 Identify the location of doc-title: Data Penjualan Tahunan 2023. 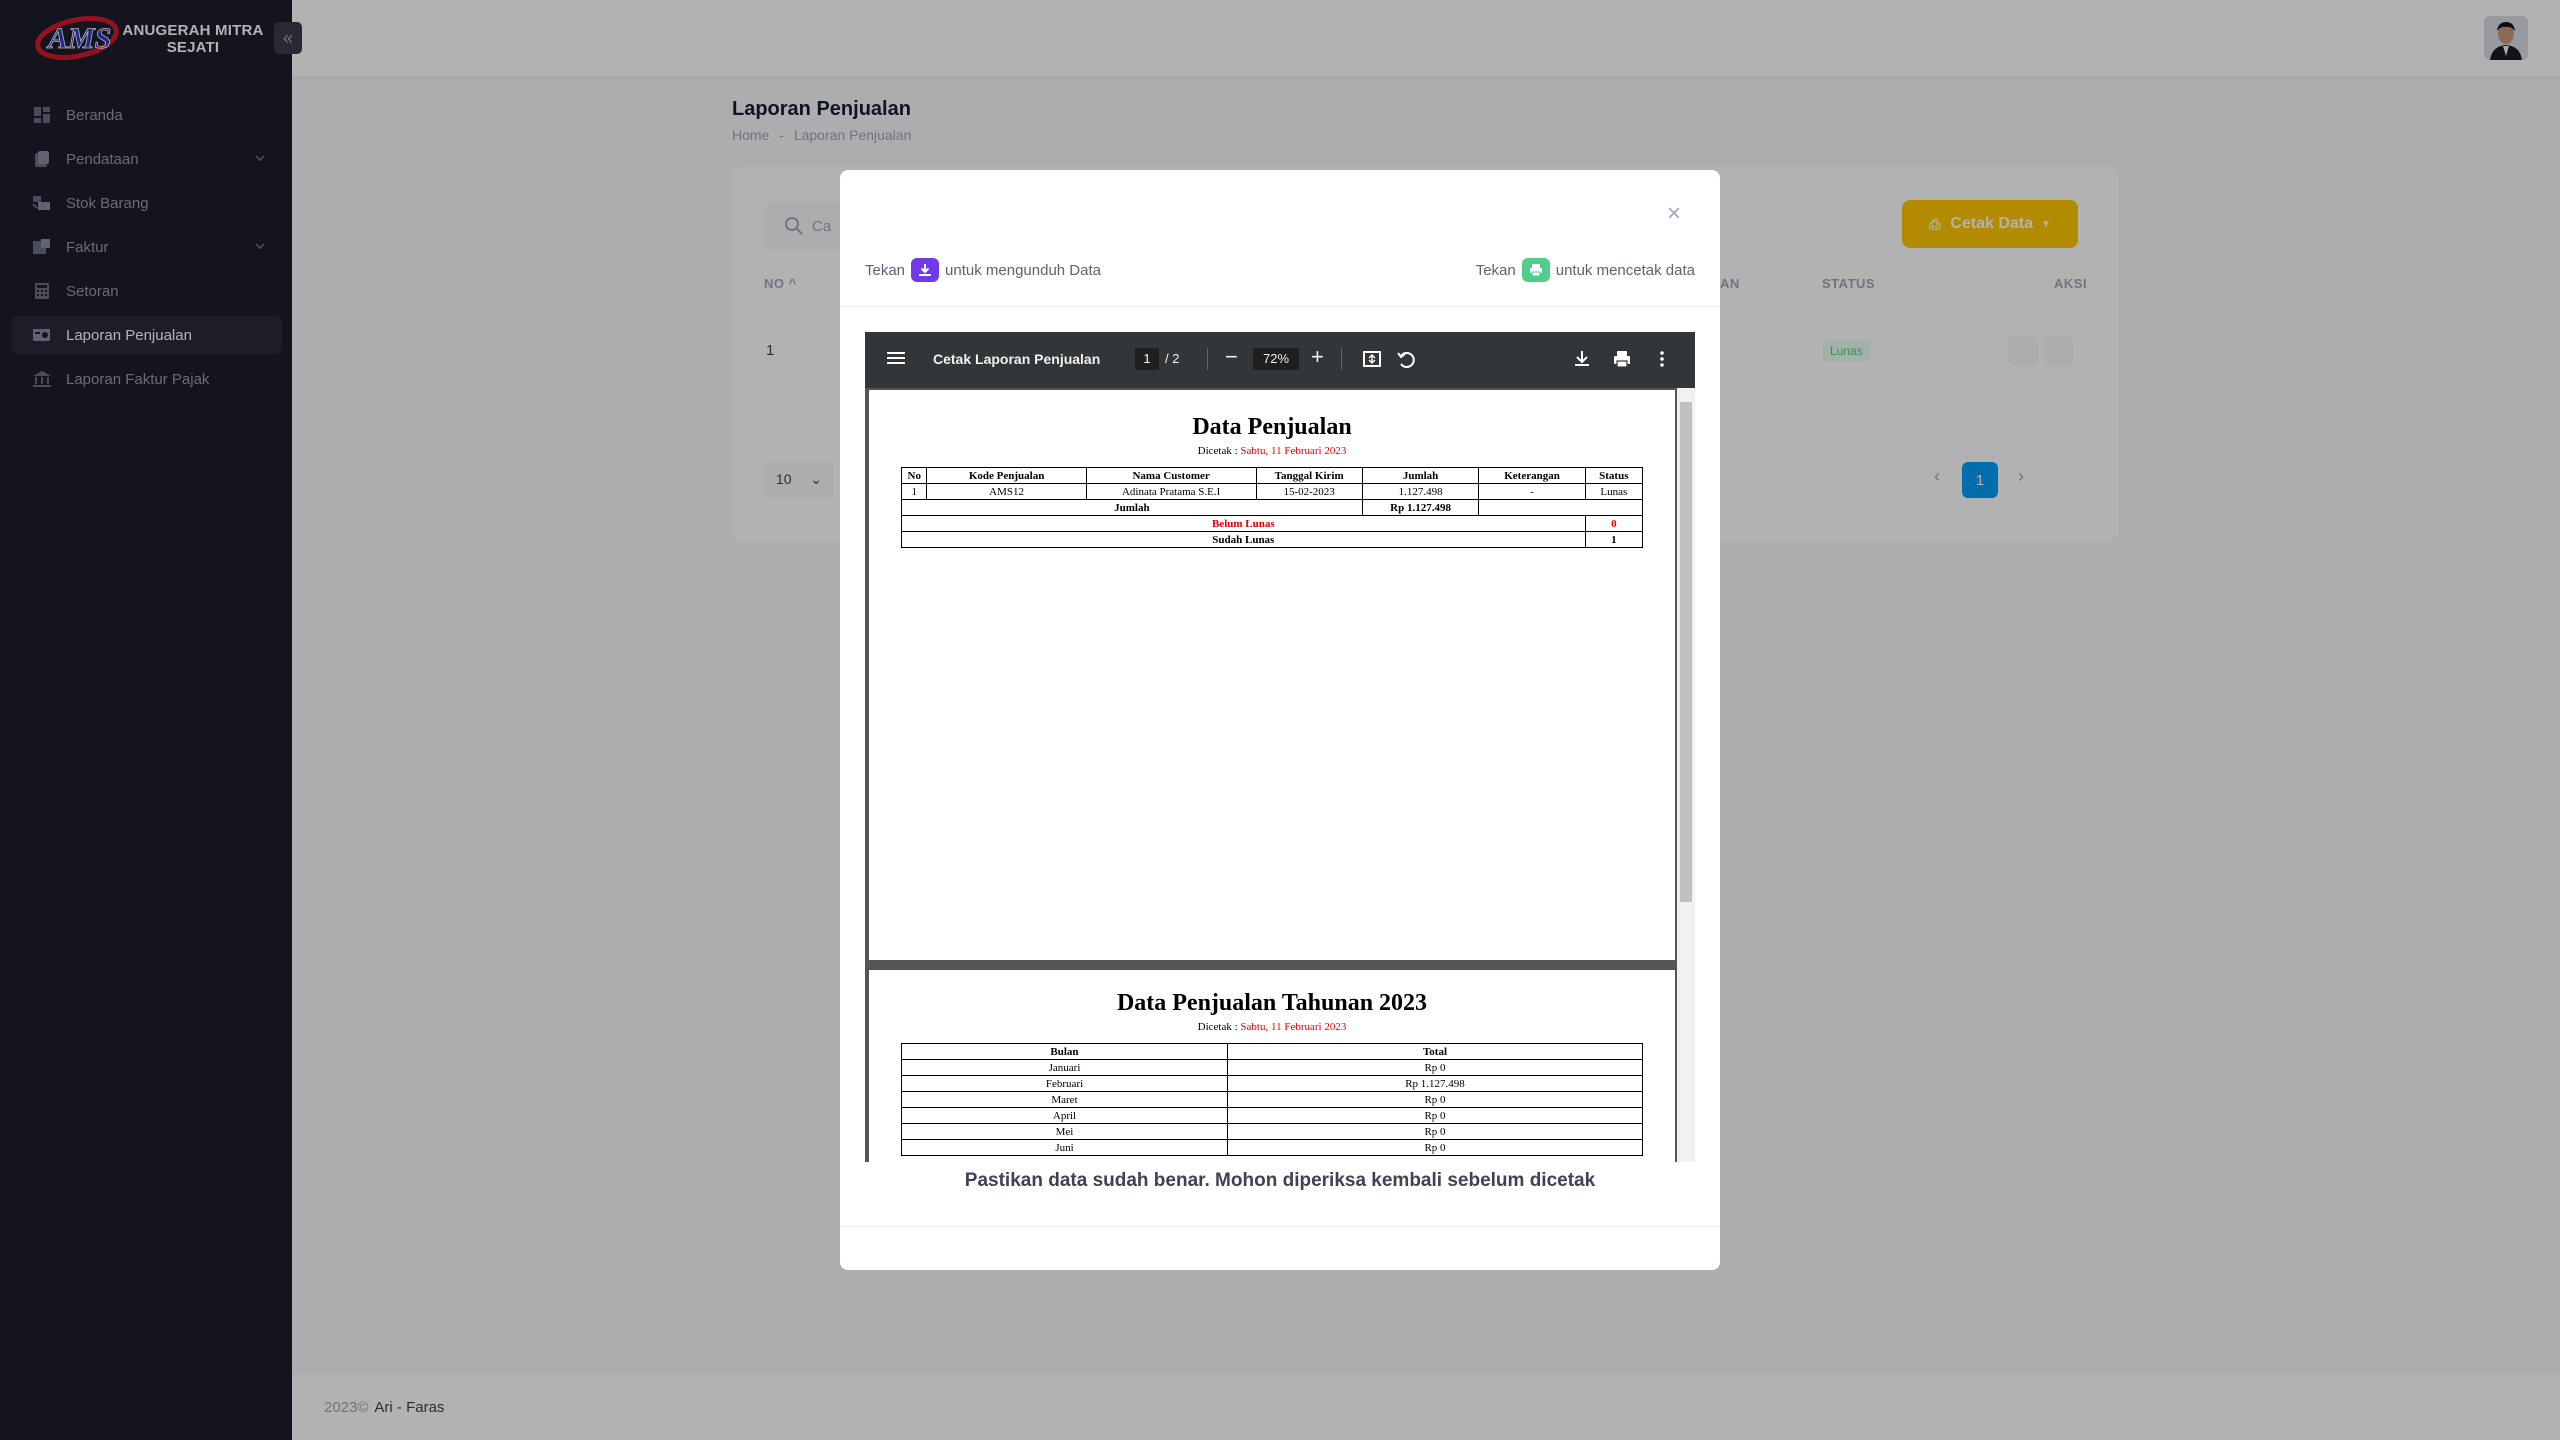
(1272, 1003).